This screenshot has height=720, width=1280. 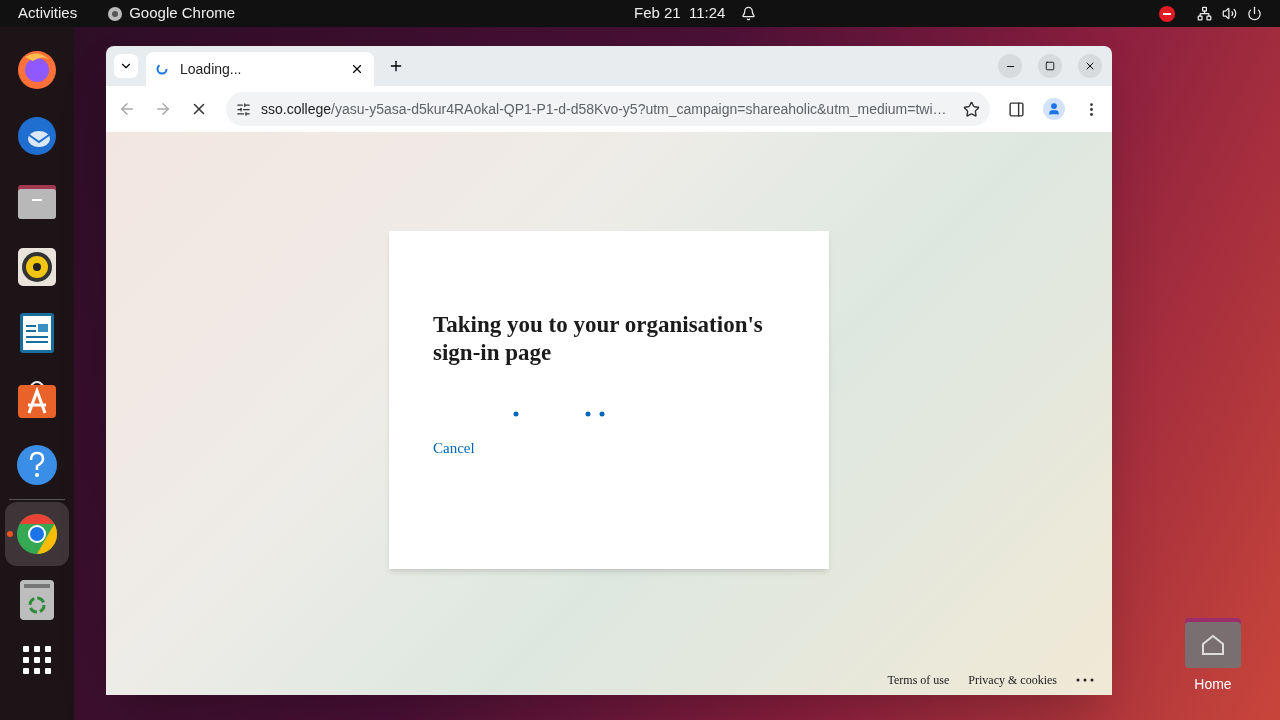 I want to click on help-icon, so click(x=37, y=465).